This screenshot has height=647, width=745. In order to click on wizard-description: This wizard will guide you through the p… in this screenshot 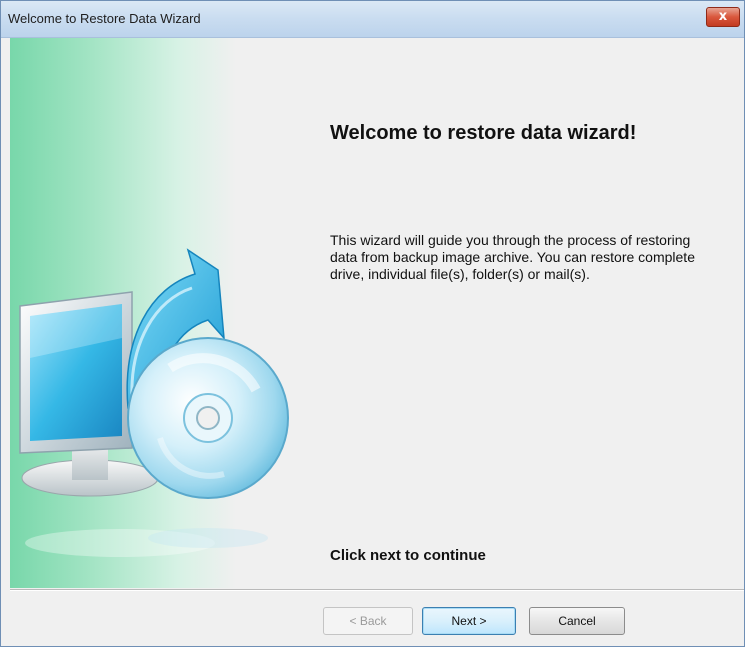, I will do `click(512, 257)`.